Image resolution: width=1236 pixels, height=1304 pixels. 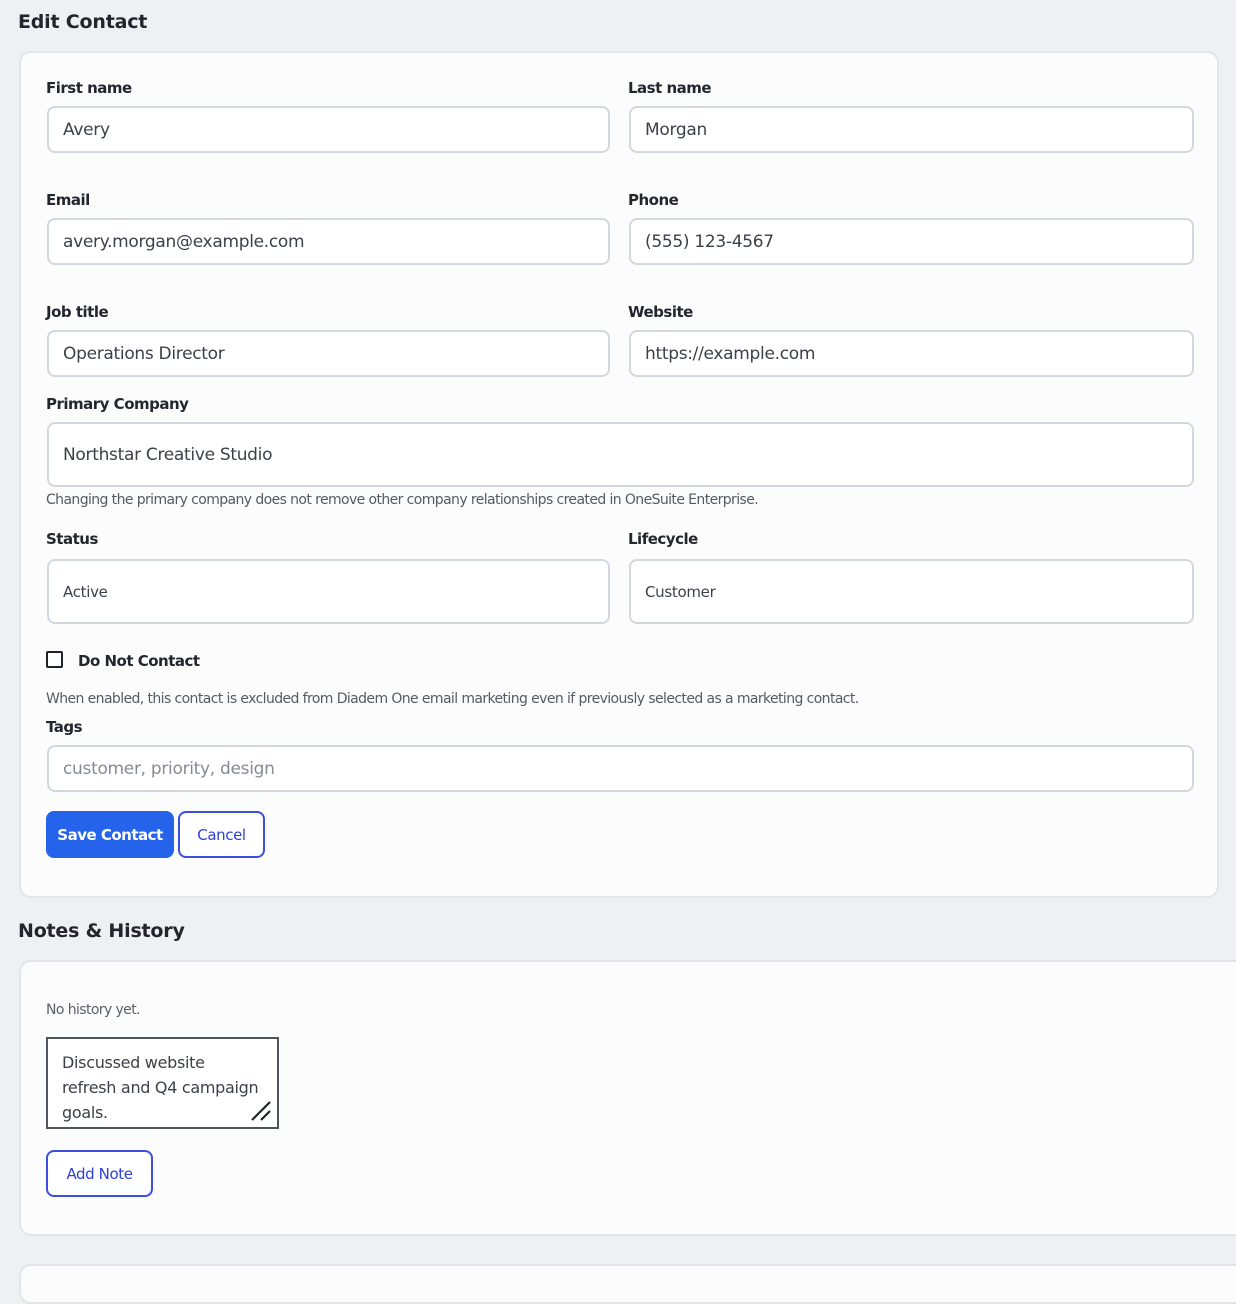 What do you see at coordinates (72, 539) in the screenshot?
I see `status-label: Status` at bounding box center [72, 539].